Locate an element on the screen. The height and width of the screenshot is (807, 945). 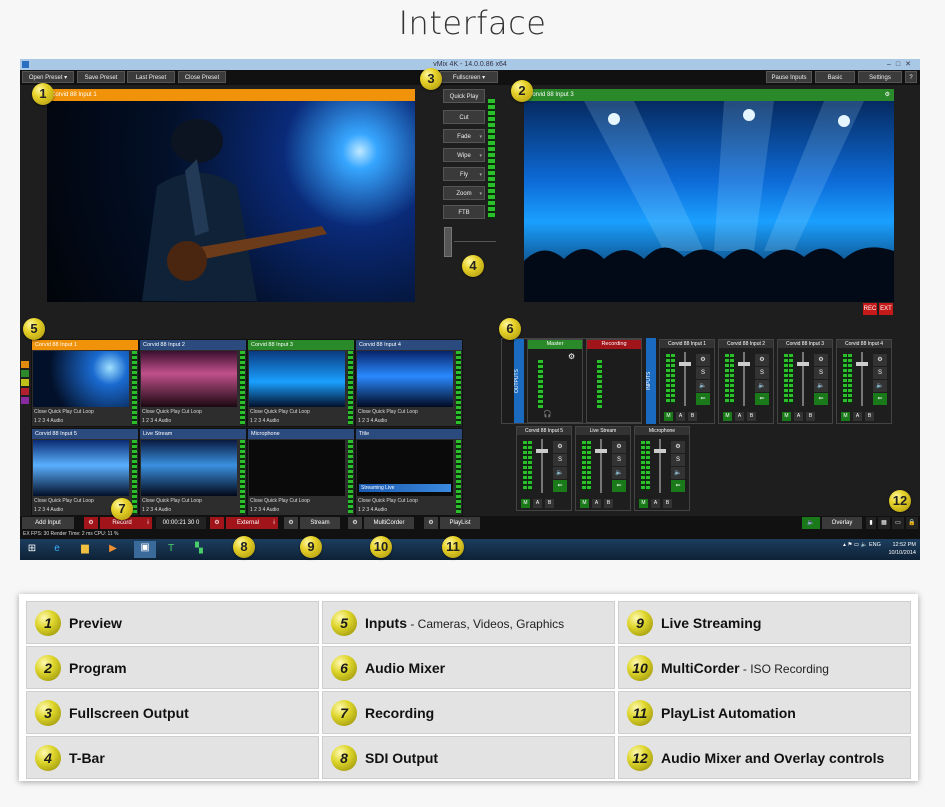
open-preset-button: Open Preset ▾ is located at coordinates (48, 77).